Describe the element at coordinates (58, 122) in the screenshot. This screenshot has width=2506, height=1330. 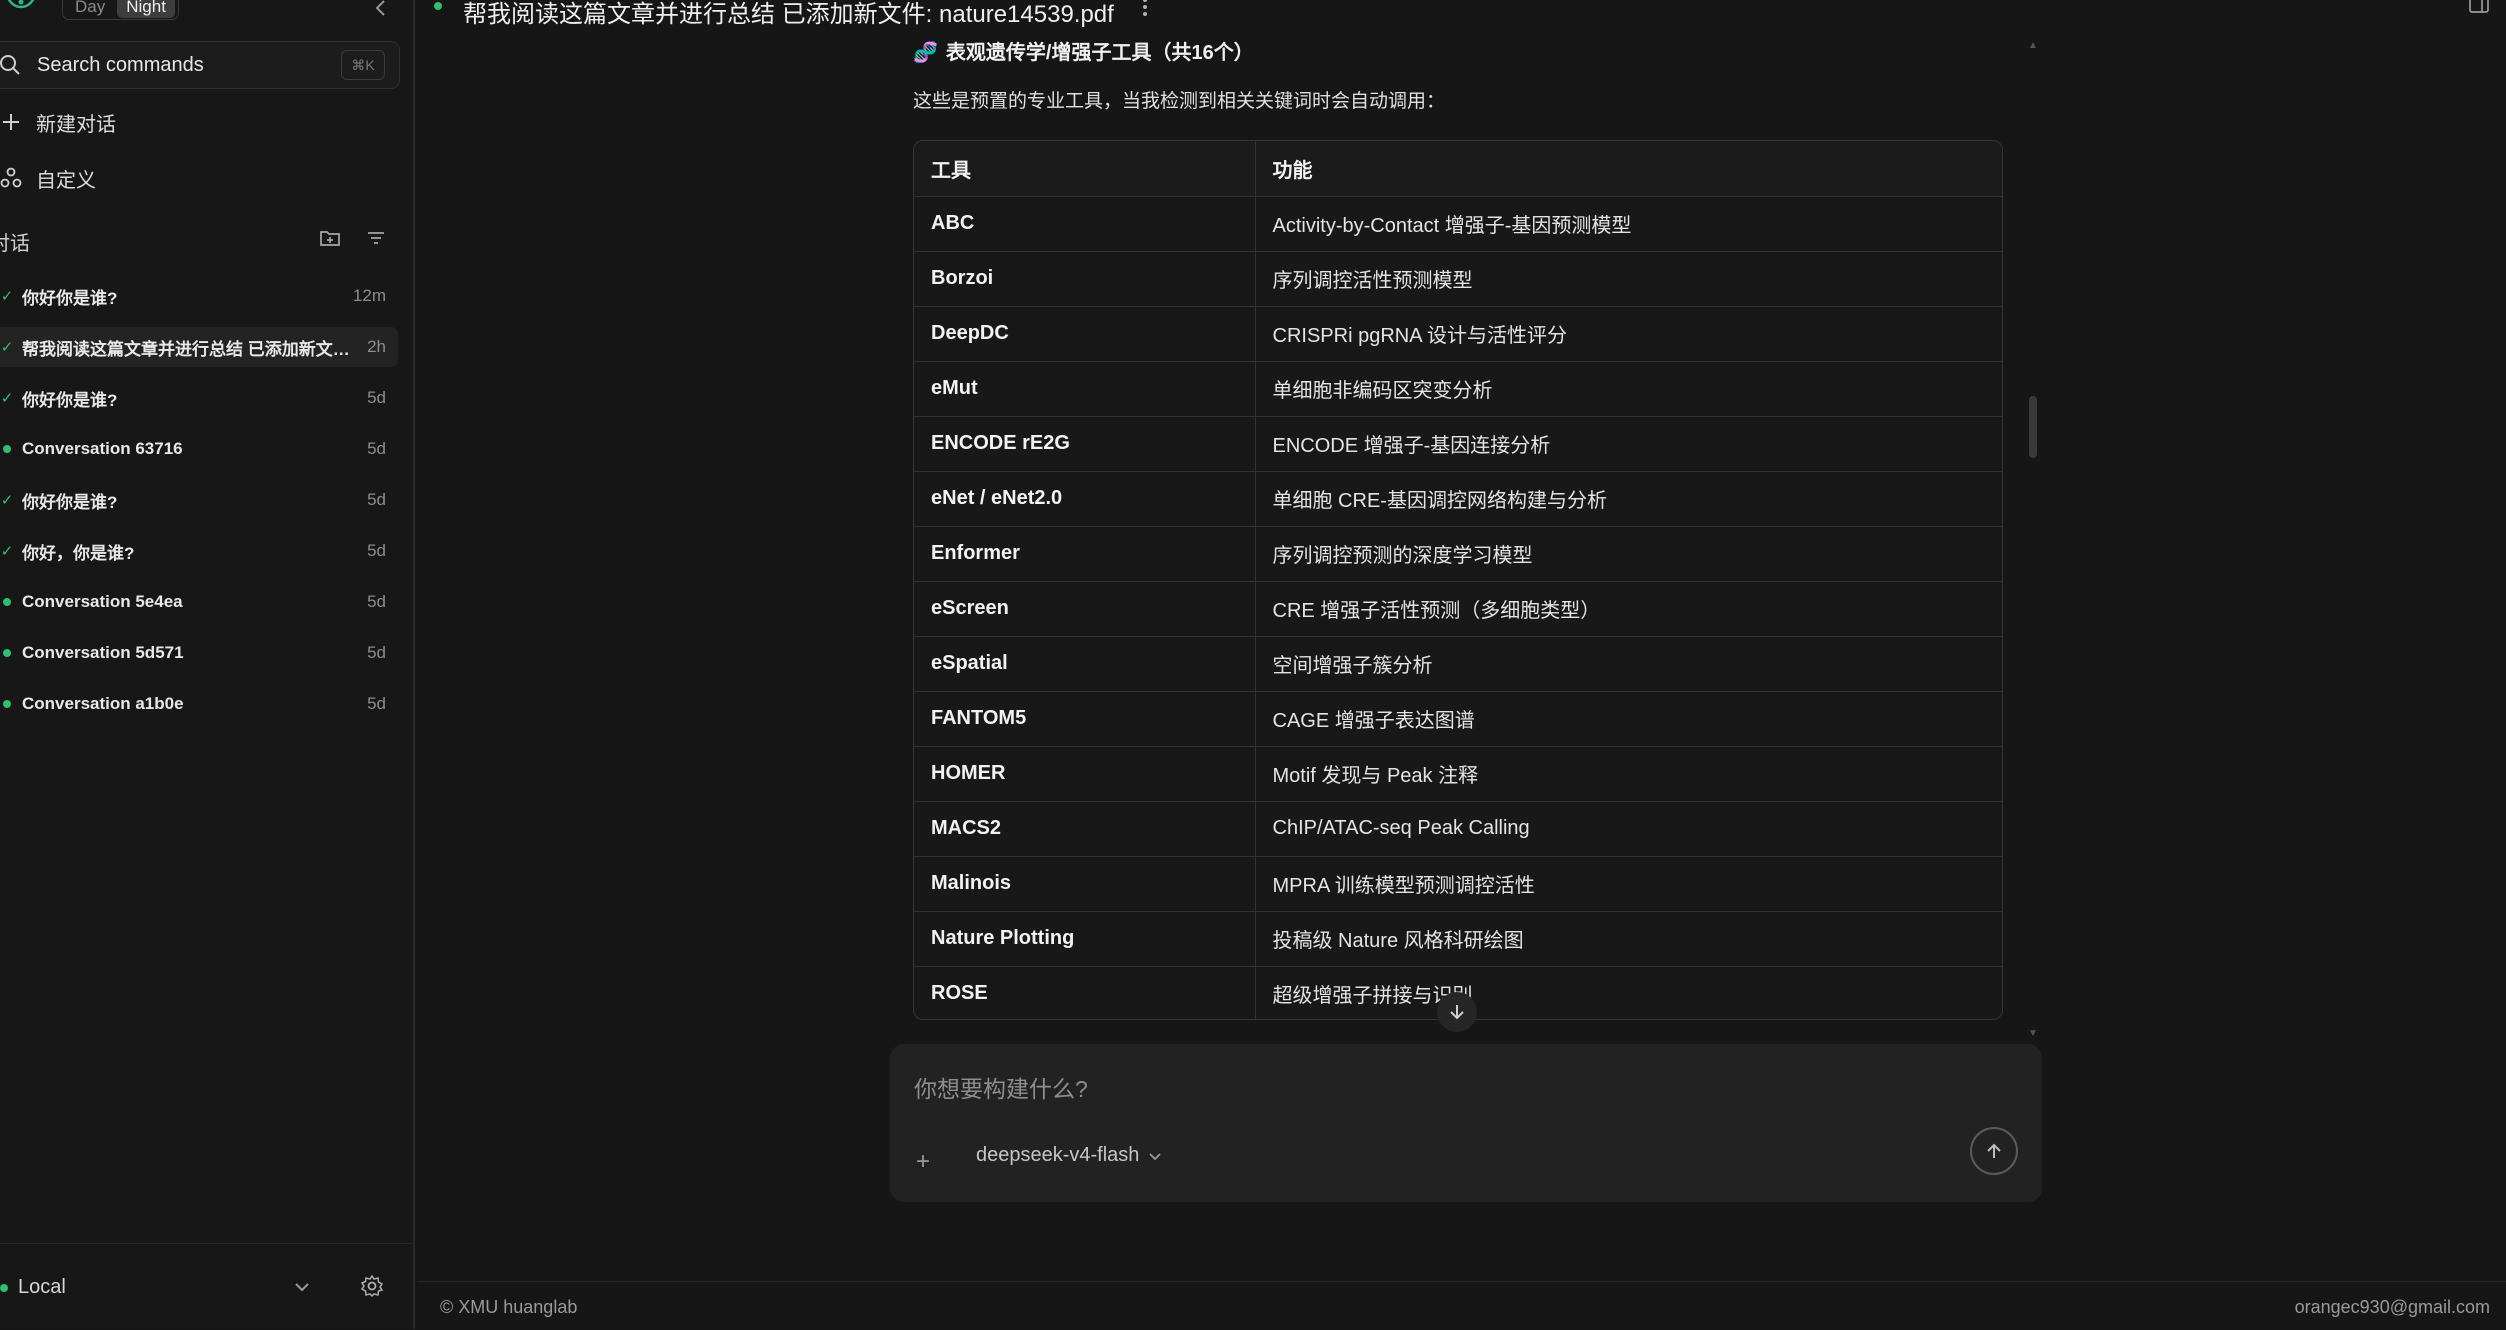
I see `new-chat-button: 新建对话` at that location.